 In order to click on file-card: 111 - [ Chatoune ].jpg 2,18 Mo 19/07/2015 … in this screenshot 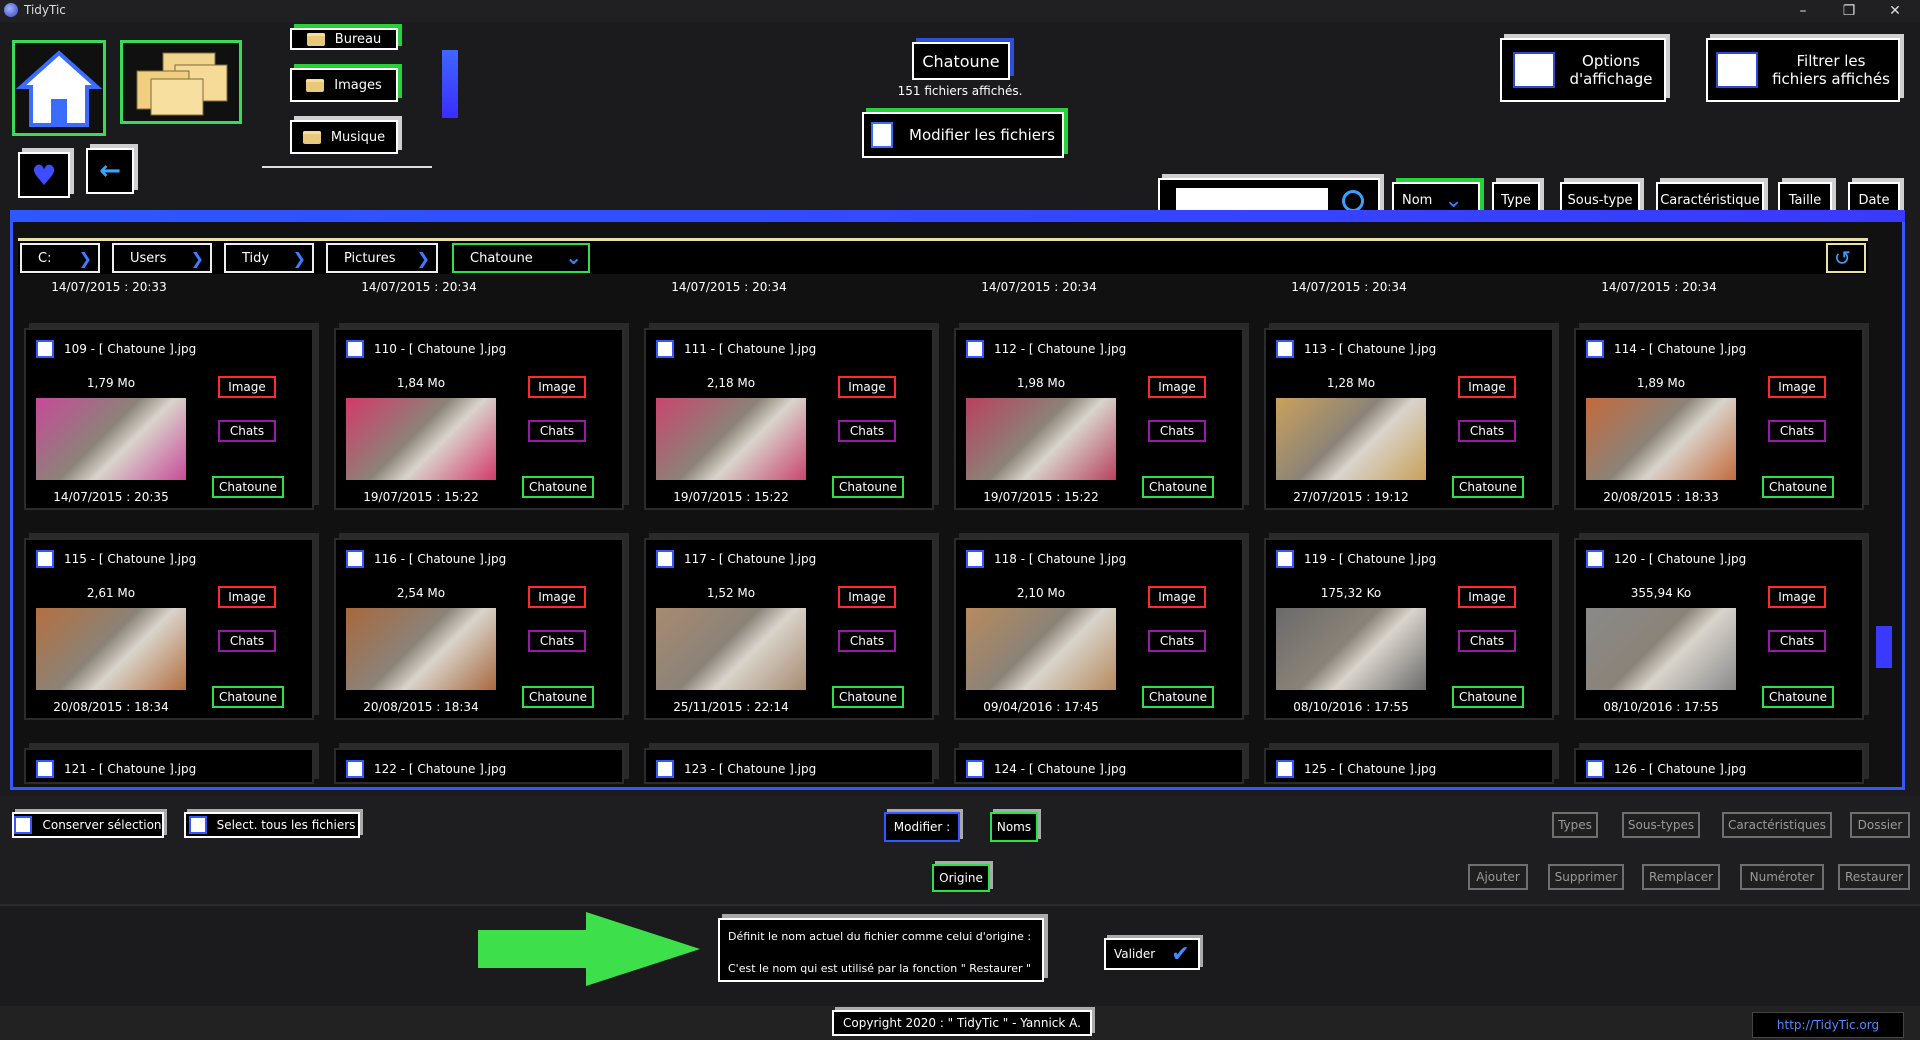, I will do `click(789, 419)`.